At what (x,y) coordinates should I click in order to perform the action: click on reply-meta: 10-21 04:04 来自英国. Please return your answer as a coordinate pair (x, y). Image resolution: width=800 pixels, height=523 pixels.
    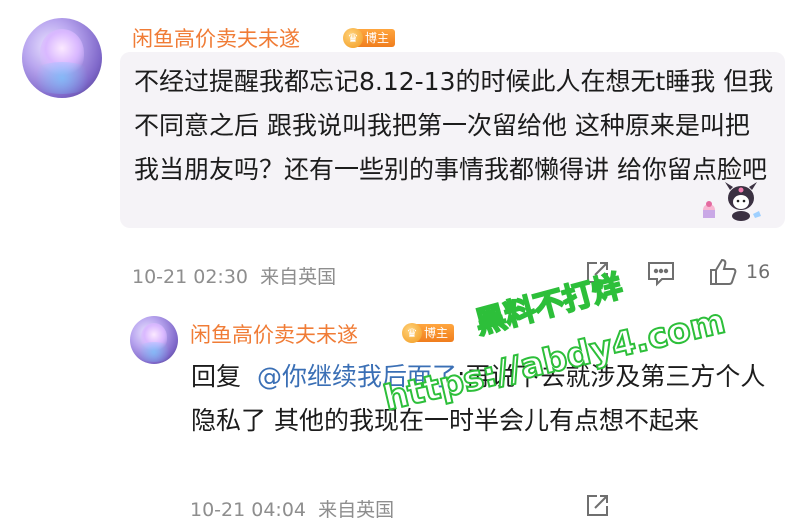
    Looking at the image, I should click on (292, 508).